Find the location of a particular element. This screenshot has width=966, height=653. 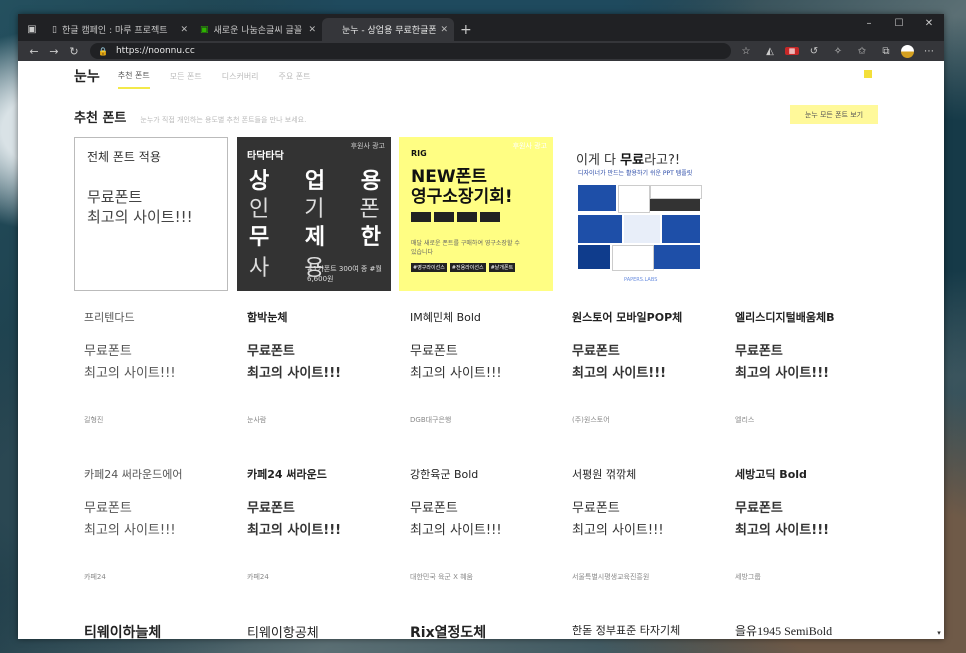

card-title: 전체 폰트 적용 is located at coordinates (124, 157).